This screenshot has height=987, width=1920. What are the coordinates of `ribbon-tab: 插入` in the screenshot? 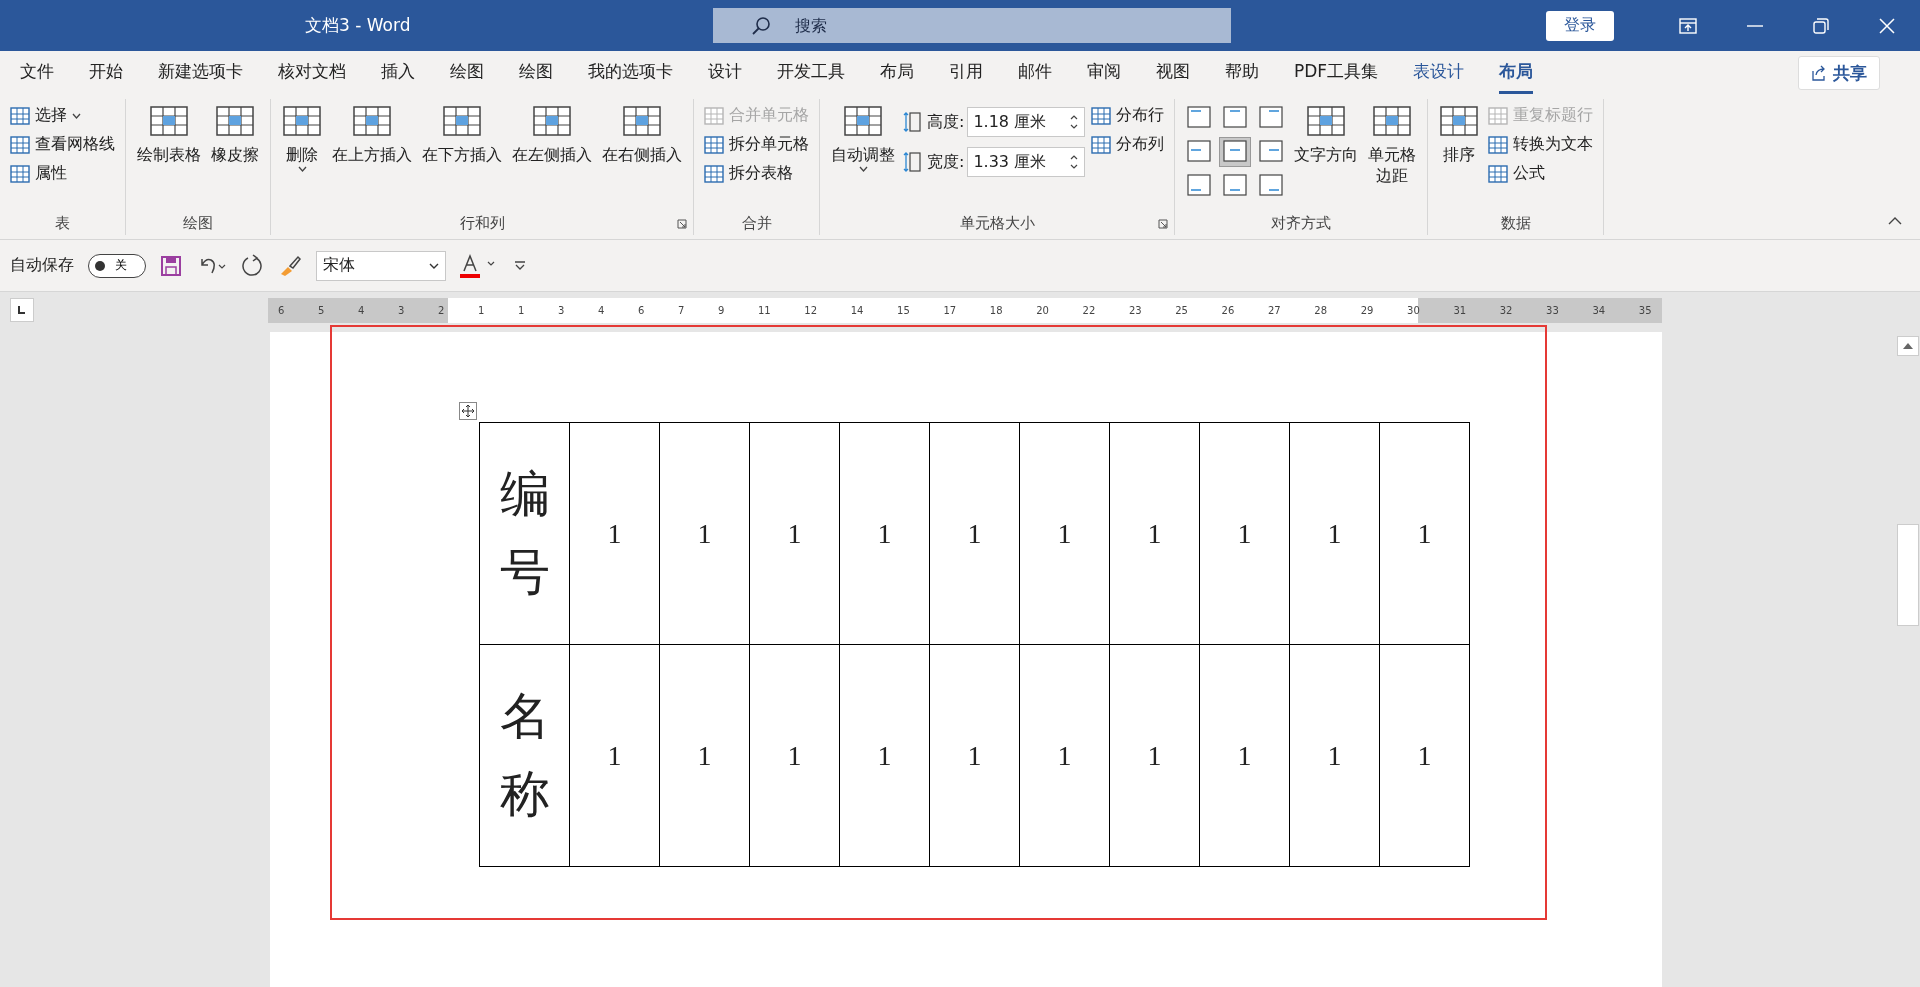 It's located at (398, 73).